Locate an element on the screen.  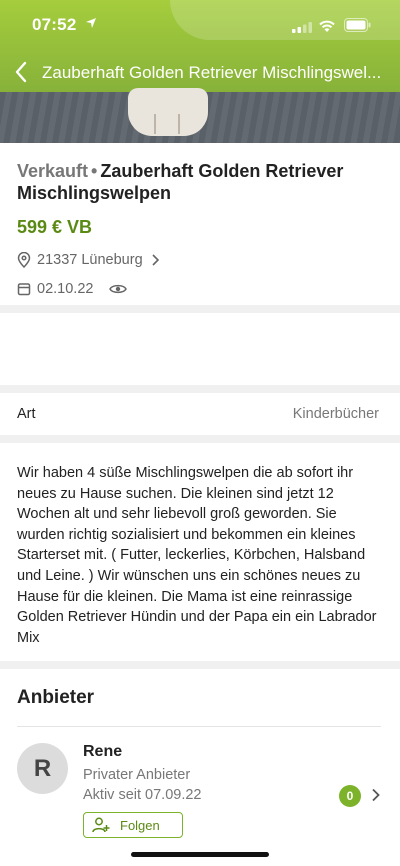
seller-section-title: Anbieter is located at coordinates (56, 697).